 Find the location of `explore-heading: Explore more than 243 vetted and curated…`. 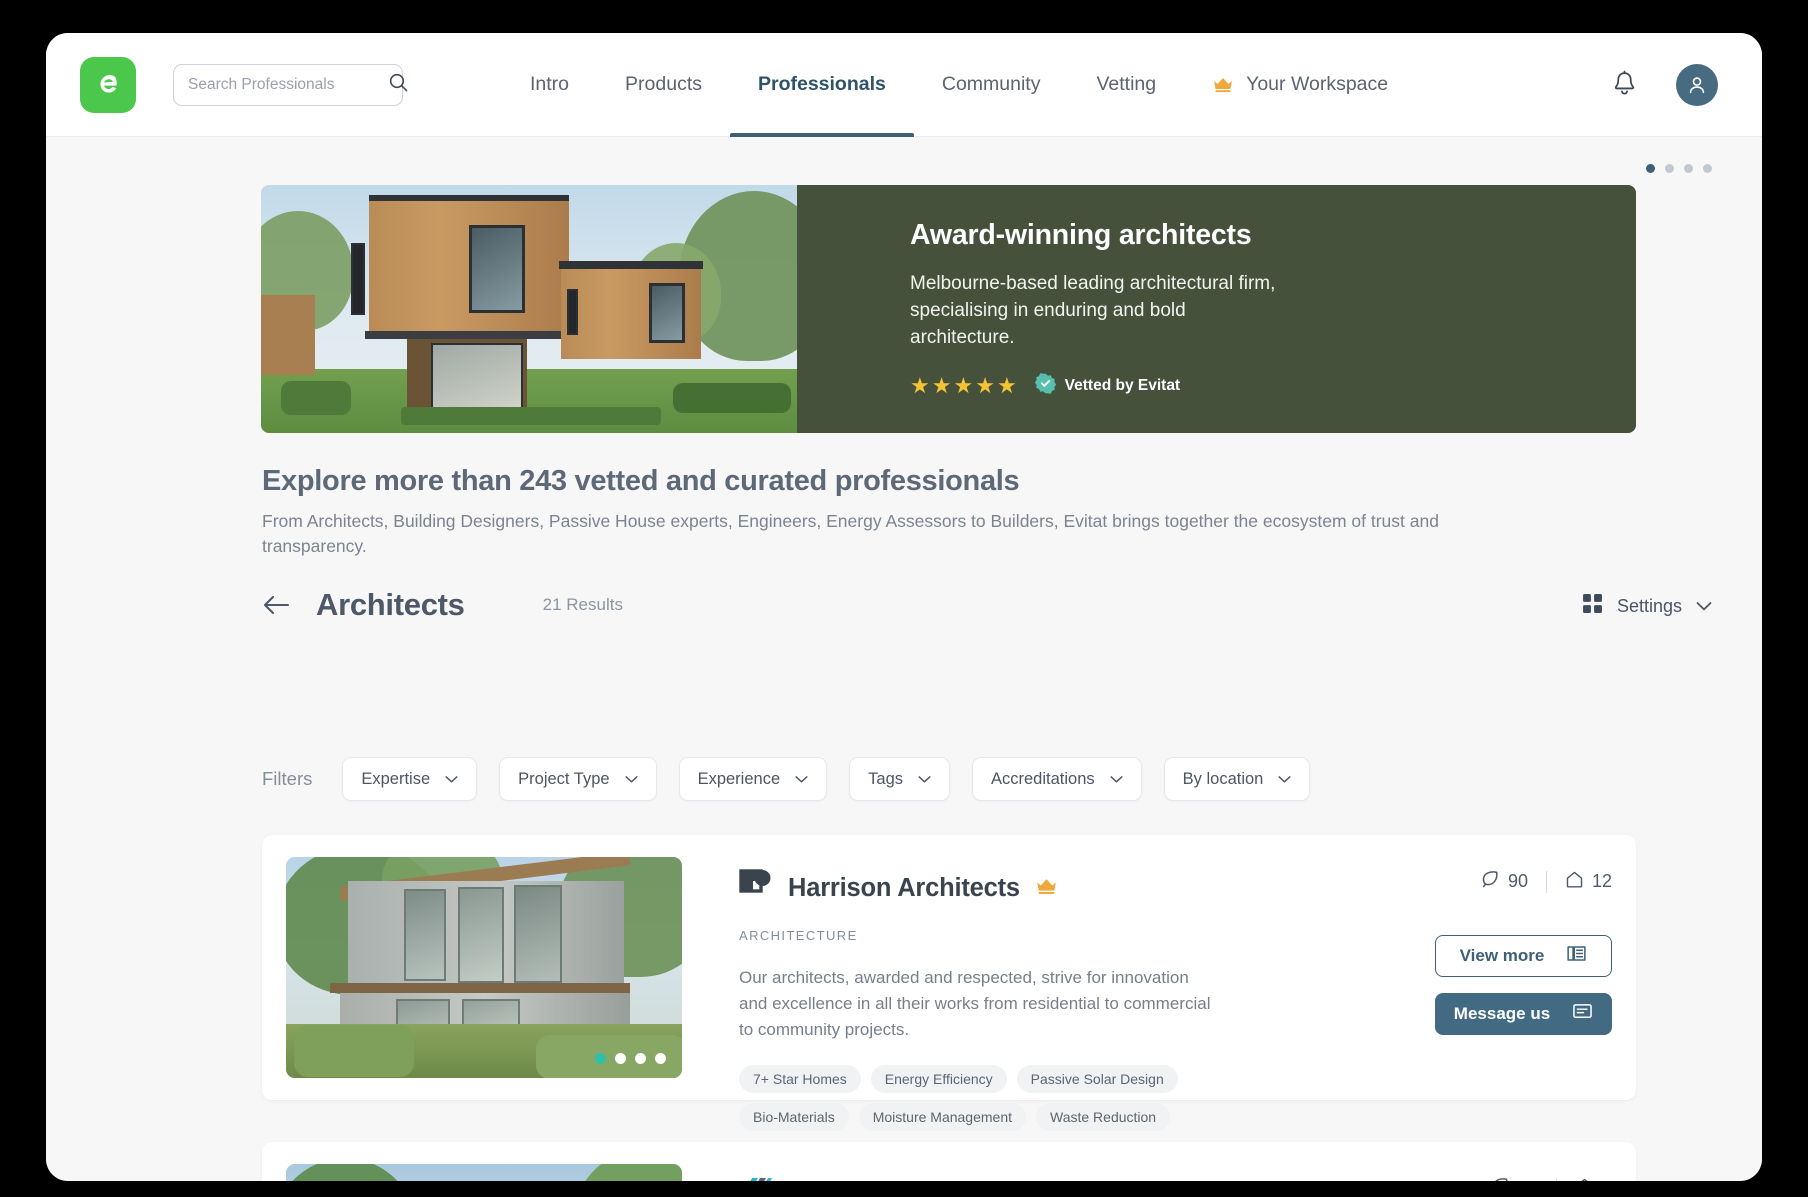

explore-heading: Explore more than 243 vetted and curated… is located at coordinates (641, 481).